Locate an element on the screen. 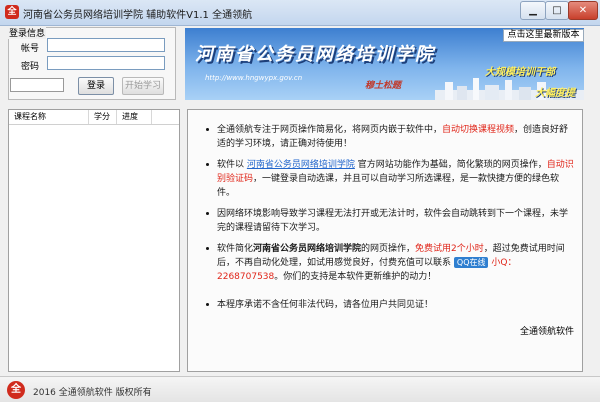 This screenshot has width=600, height=402. banner-calligraphy: 穆土松题 is located at coordinates (383, 86).